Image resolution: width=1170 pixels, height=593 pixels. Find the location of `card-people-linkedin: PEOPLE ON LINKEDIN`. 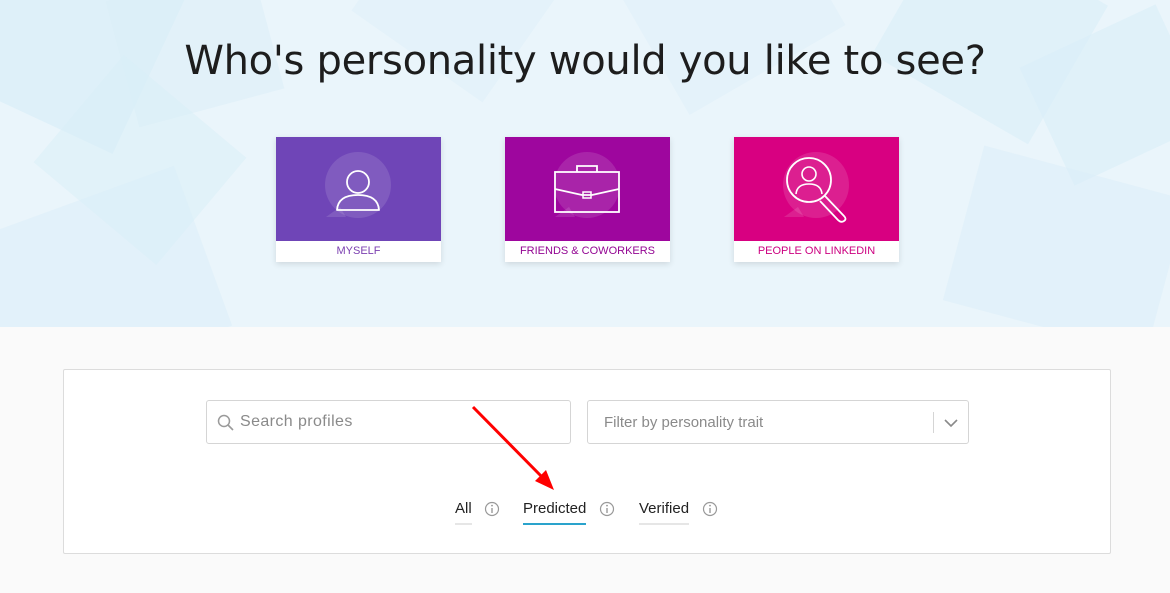

card-people-linkedin: PEOPLE ON LINKEDIN is located at coordinates (816, 199).